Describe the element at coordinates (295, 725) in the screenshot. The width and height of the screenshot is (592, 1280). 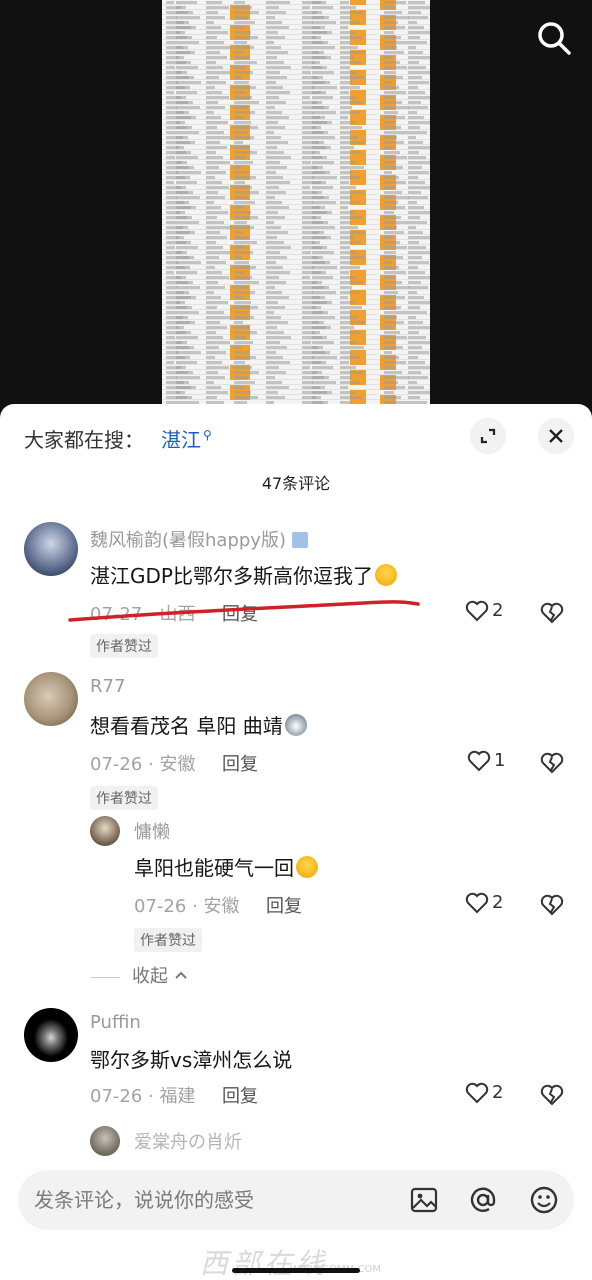
I see `husky-emoji-icon` at that location.